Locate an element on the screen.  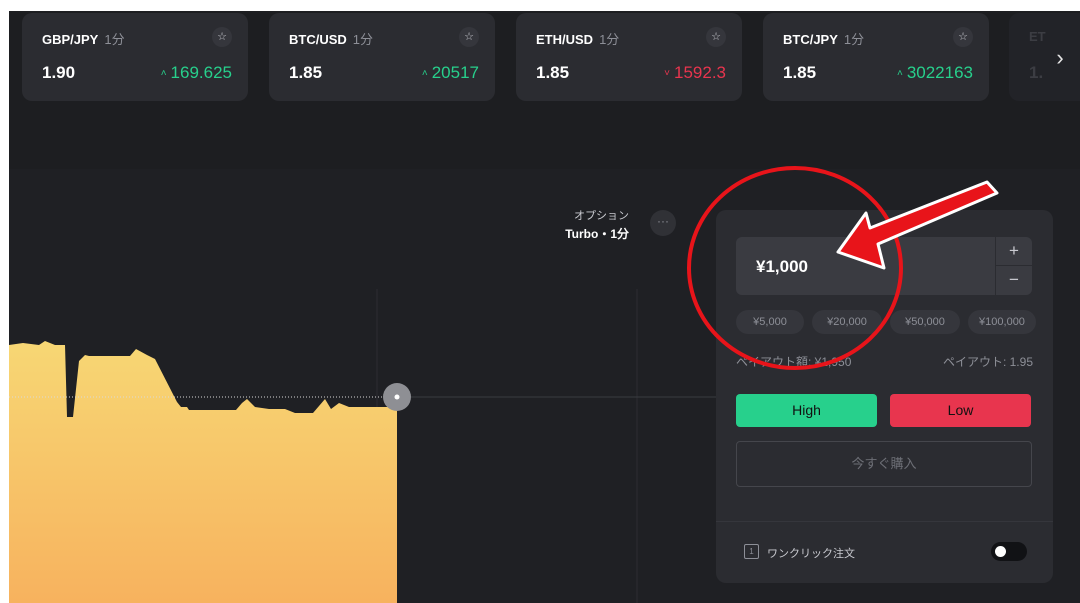
amount-stepper: + − is located at coordinates (1013, 266).